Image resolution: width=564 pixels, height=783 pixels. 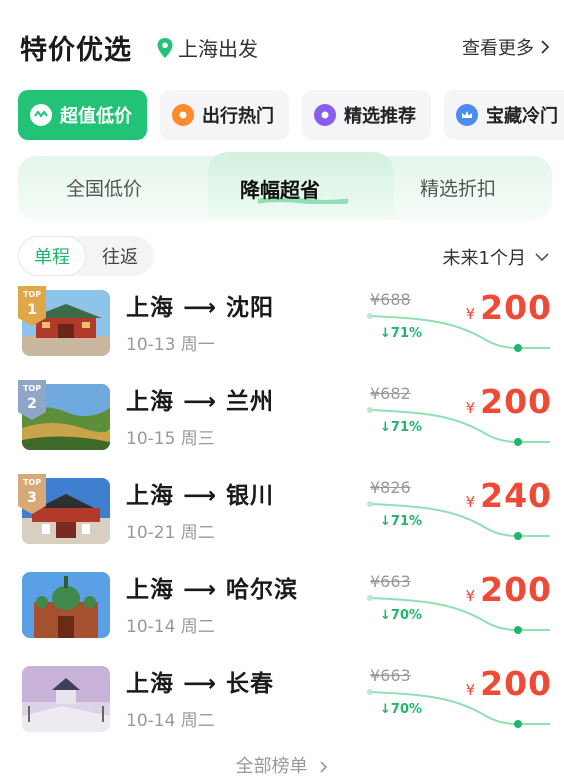 What do you see at coordinates (32, 310) in the screenshot?
I see `rank-number: 1` at bounding box center [32, 310].